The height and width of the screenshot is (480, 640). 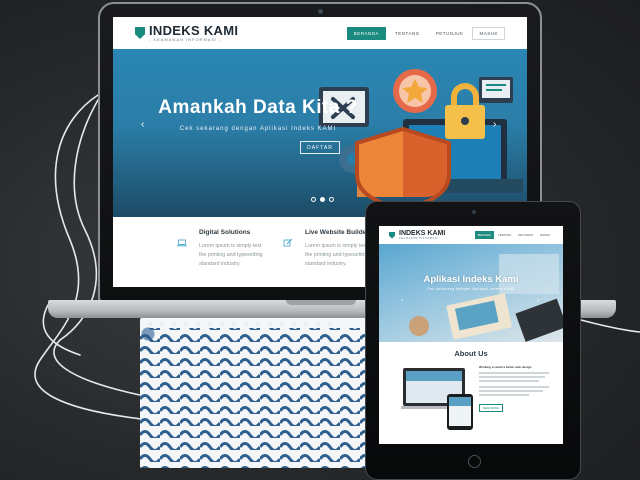 What do you see at coordinates (471, 353) in the screenshot?
I see `about-title: About Us` at bounding box center [471, 353].